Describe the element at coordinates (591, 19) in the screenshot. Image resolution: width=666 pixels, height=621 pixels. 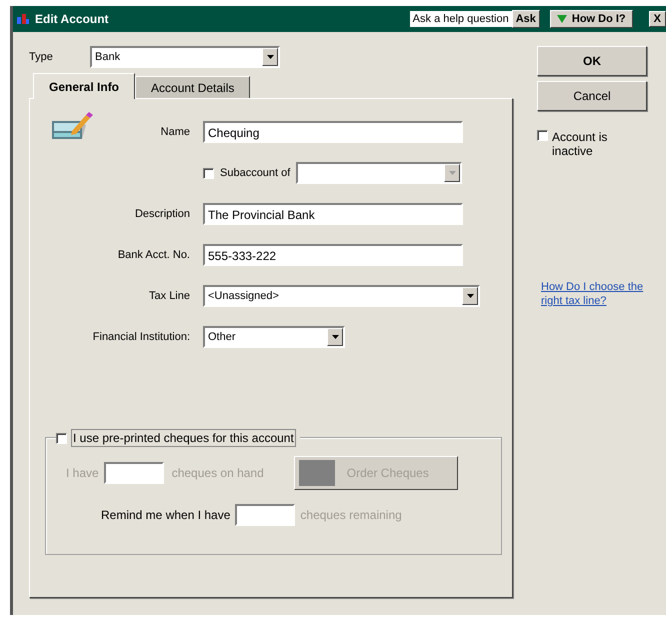
I see `how-do-i-button: How Do I?` at that location.